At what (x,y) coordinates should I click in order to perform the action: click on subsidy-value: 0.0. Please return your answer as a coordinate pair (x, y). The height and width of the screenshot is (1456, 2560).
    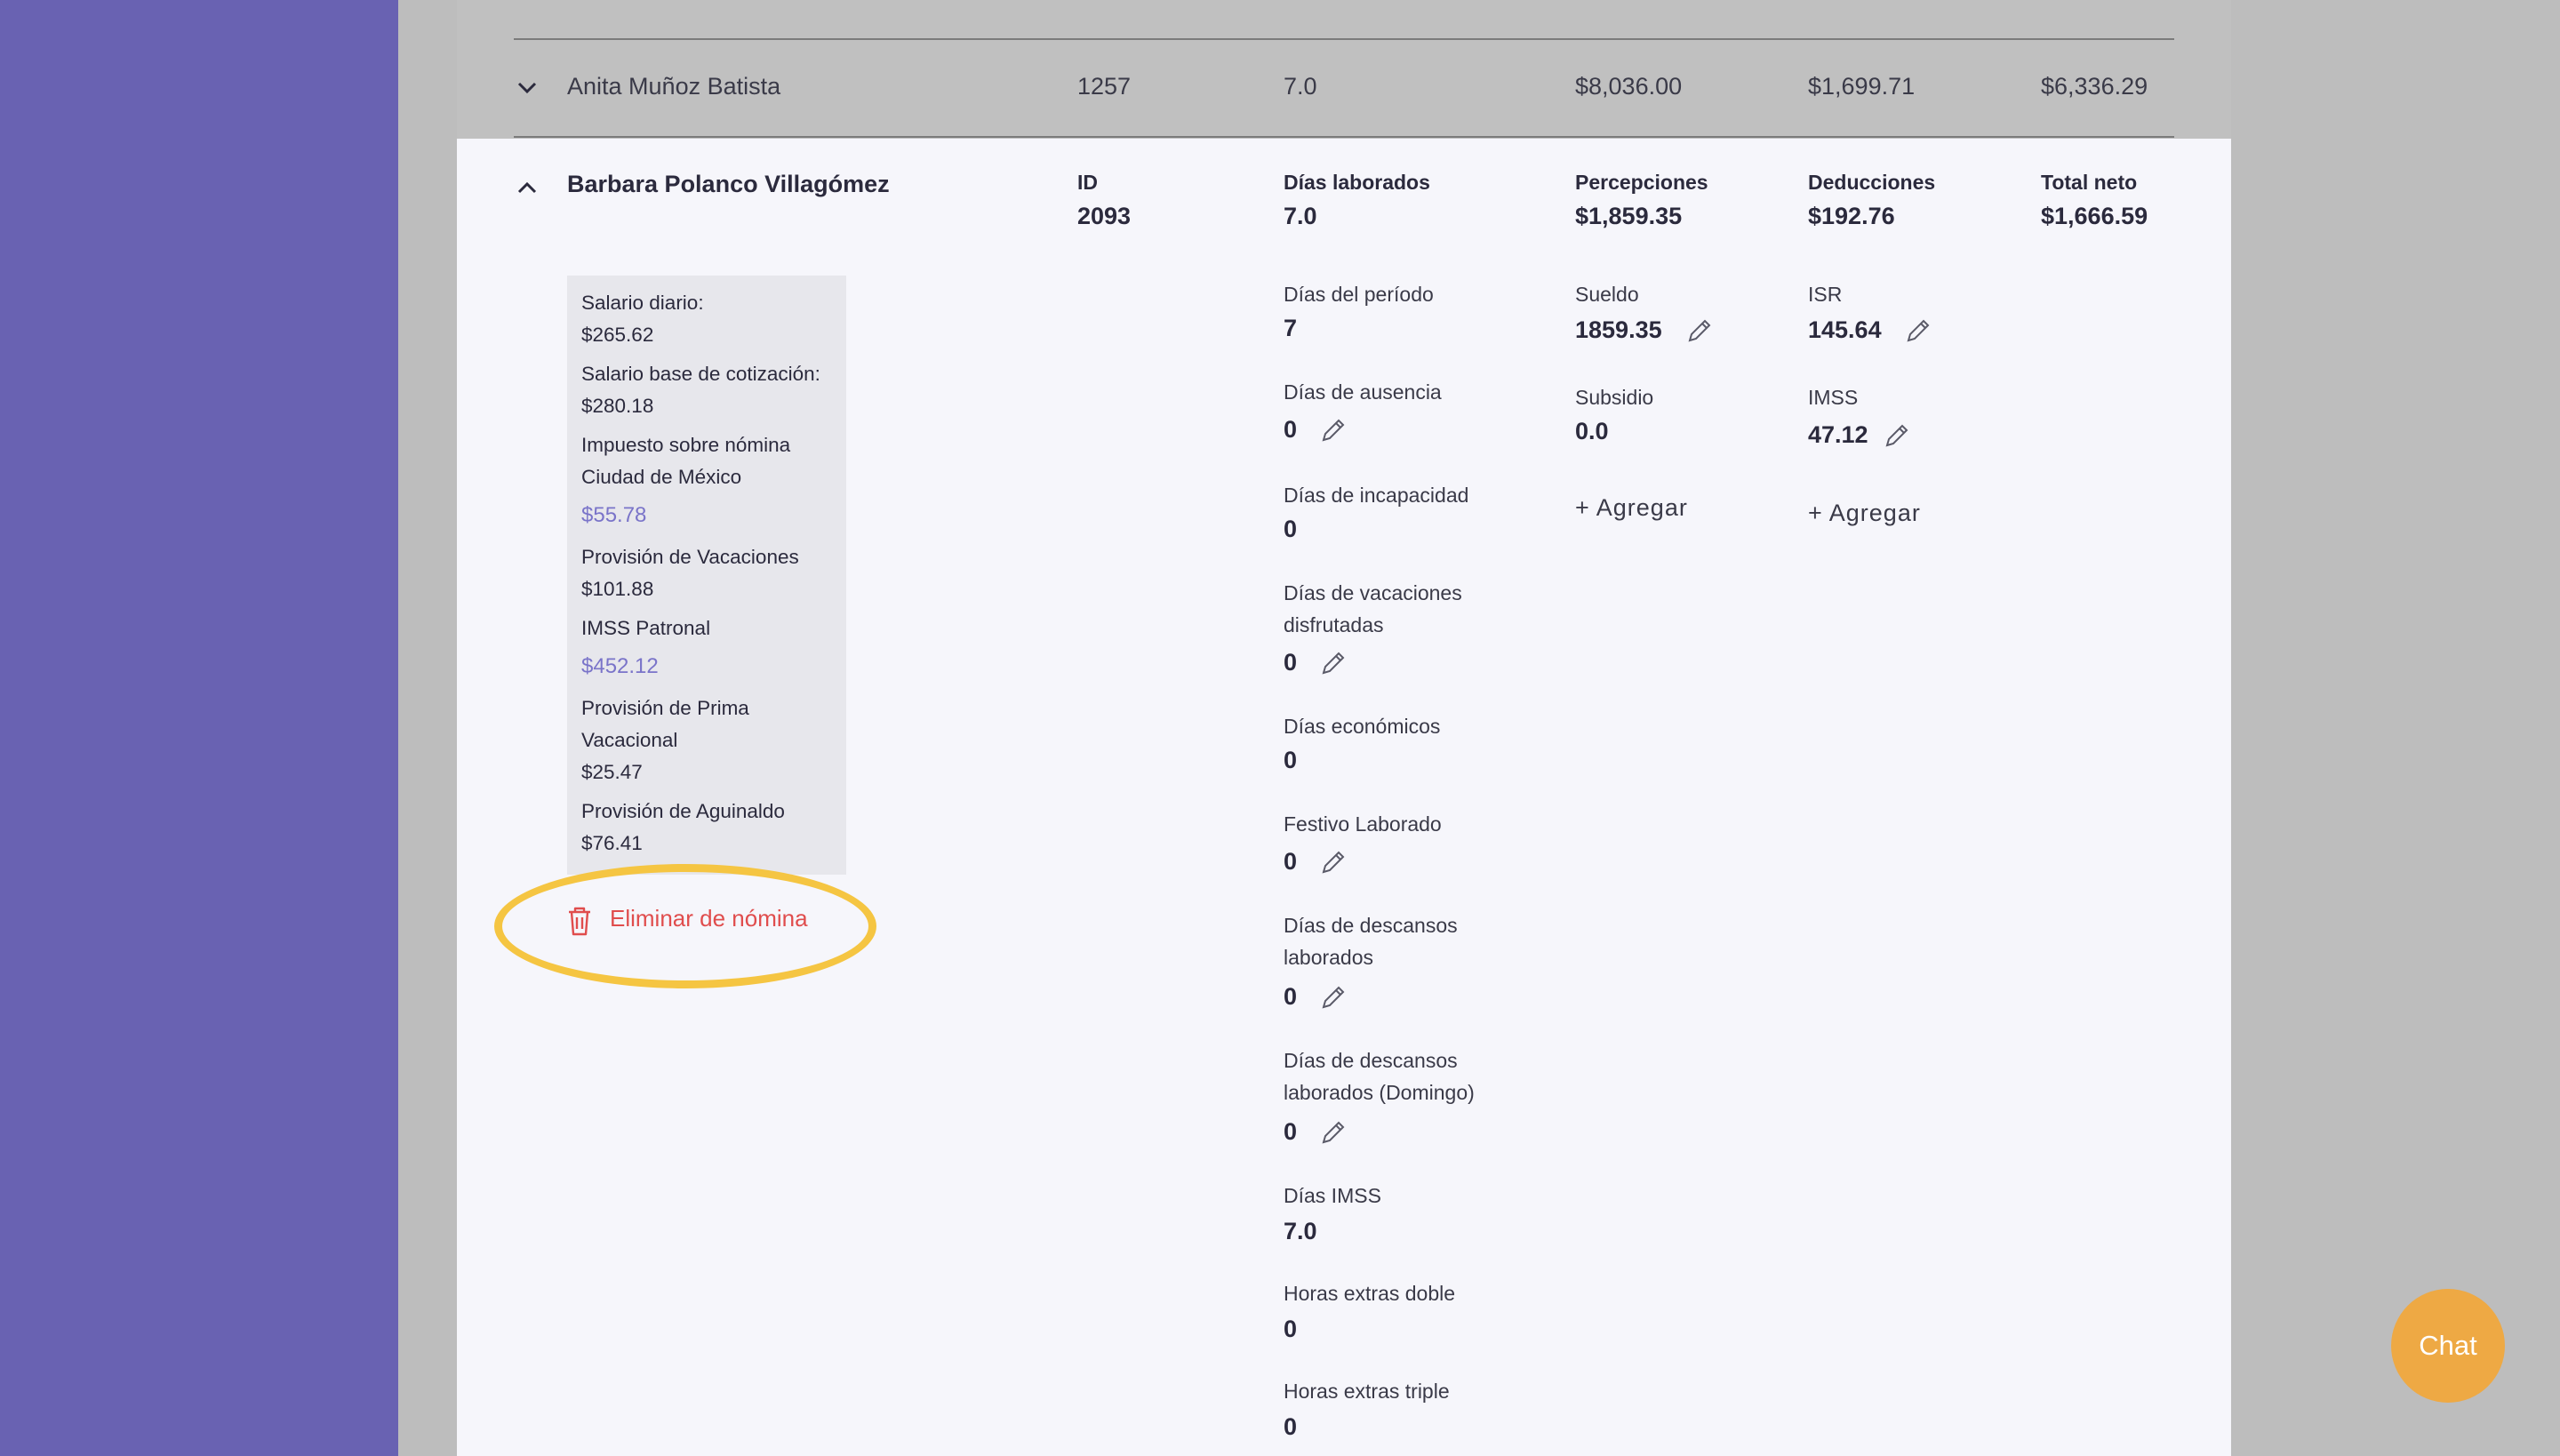
    Looking at the image, I should click on (1592, 431).